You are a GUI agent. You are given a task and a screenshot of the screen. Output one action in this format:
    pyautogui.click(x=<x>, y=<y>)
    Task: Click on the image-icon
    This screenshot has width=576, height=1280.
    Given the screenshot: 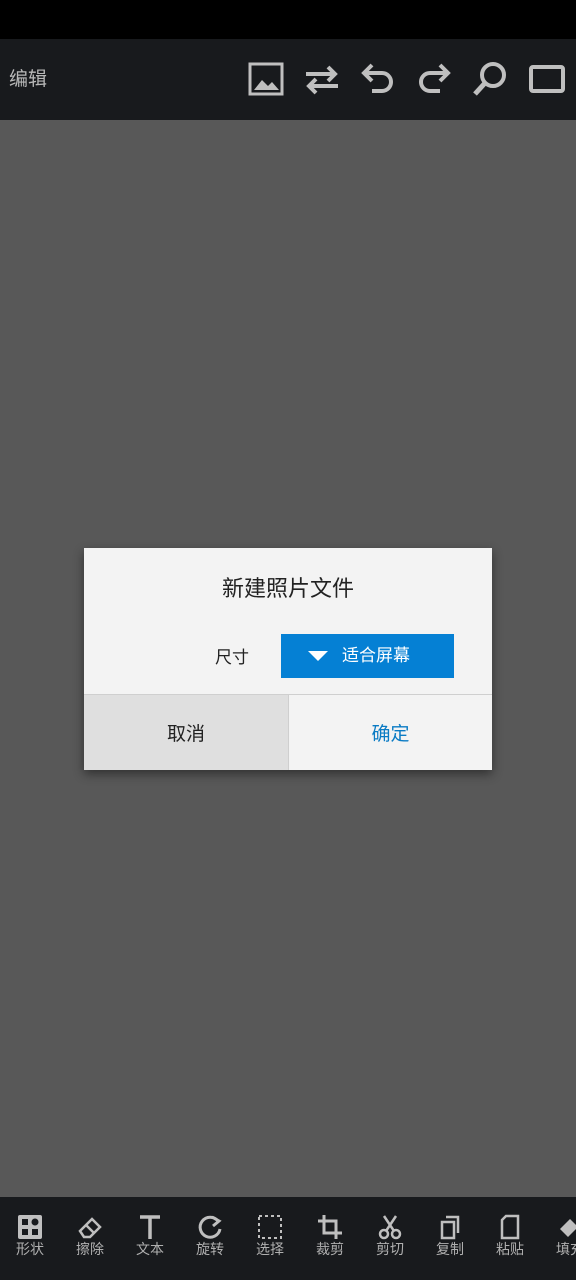 What is the action you would take?
    pyautogui.click(x=266, y=79)
    